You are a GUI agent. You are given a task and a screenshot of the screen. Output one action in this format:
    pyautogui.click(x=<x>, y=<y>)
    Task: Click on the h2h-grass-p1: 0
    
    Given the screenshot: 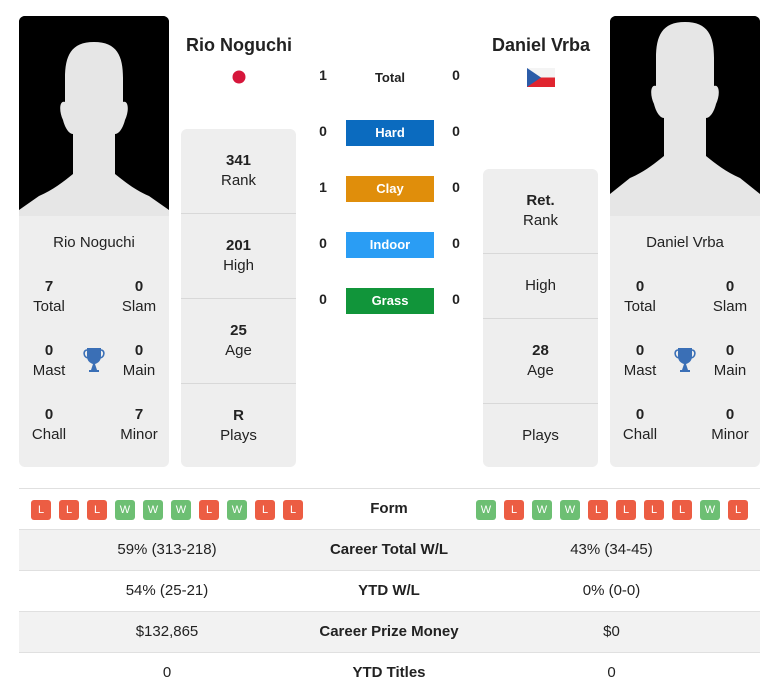 What is the action you would take?
    pyautogui.click(x=323, y=299)
    